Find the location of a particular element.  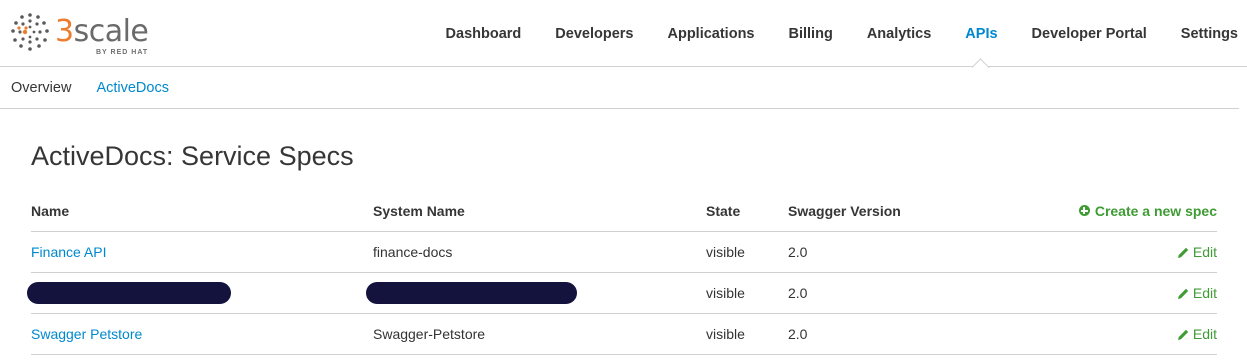

nav-analytics: Analytics is located at coordinates (899, 33).